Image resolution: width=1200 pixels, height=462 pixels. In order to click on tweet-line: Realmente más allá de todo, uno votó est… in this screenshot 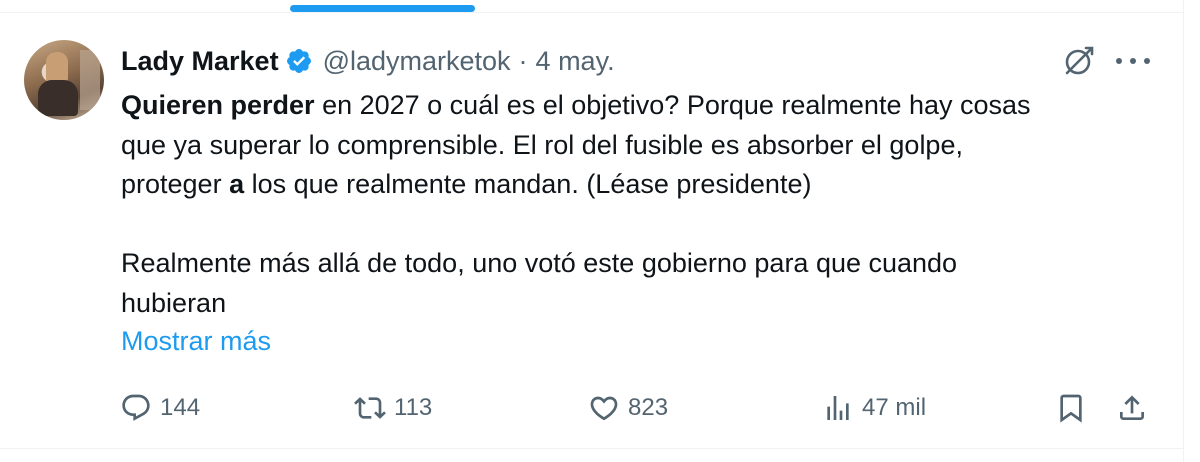, I will do `click(539, 263)`.